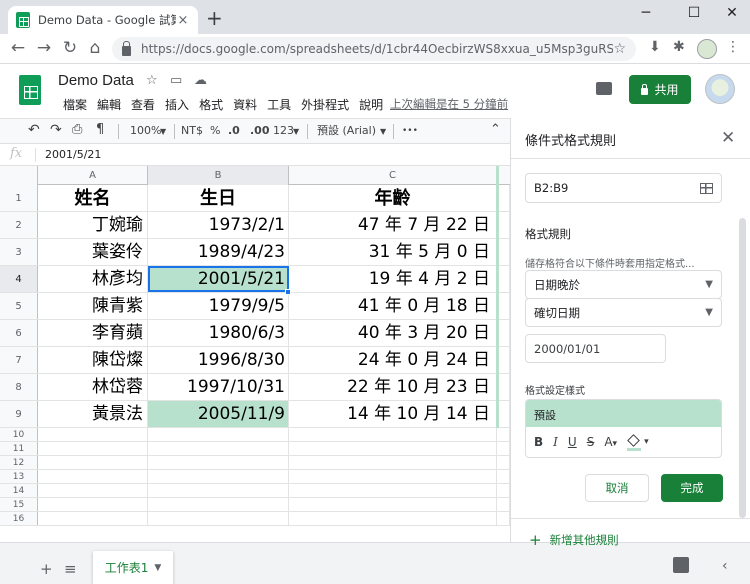 This screenshot has width=750, height=584. Describe the element at coordinates (660, 89) in the screenshot. I see `share-button: 共用` at that location.